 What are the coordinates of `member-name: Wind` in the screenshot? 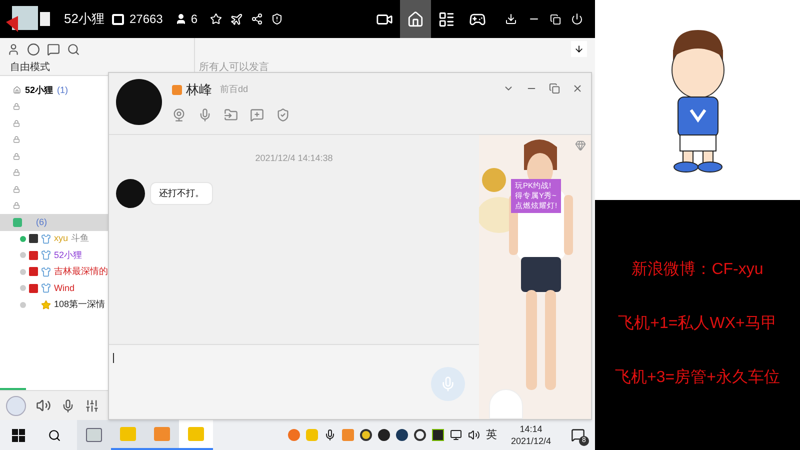 It's located at (64, 288).